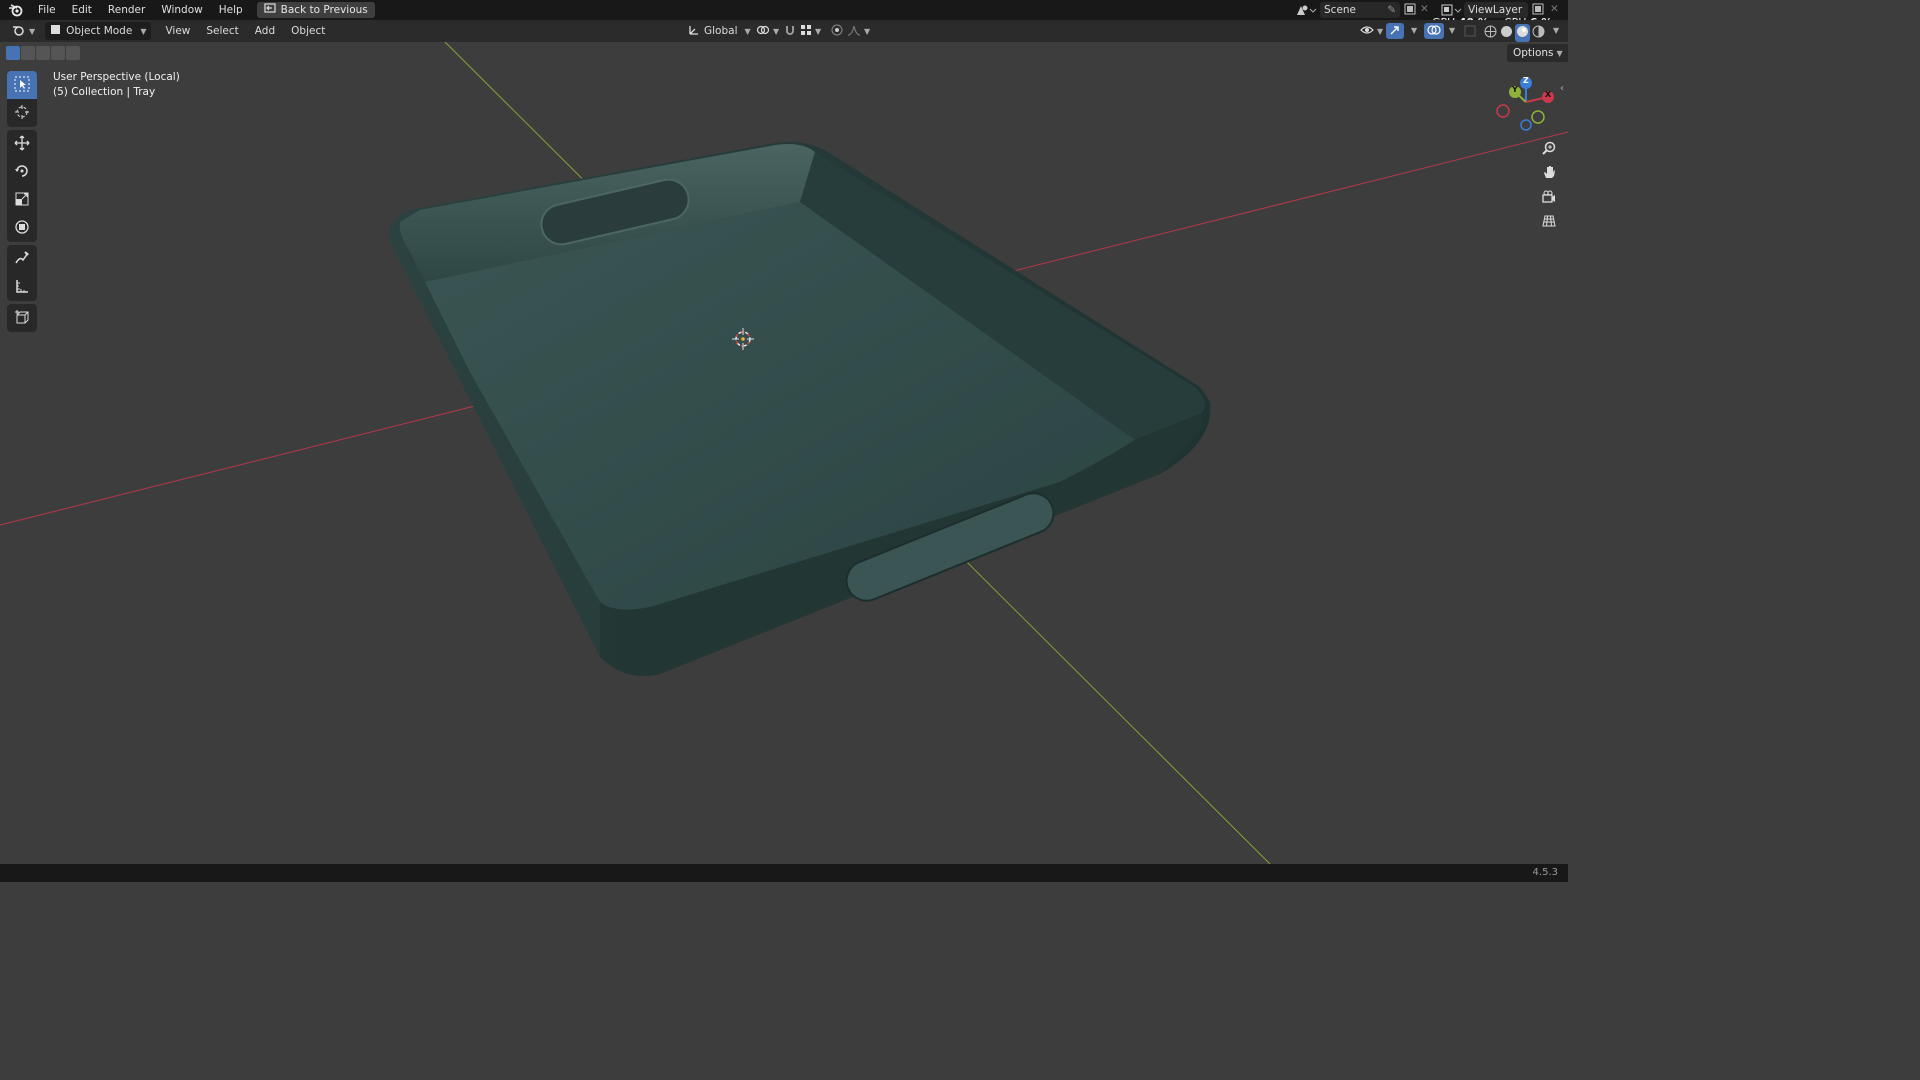 The width and height of the screenshot is (1920, 1080). What do you see at coordinates (58, 53) in the screenshot?
I see `select-invert-icon` at bounding box center [58, 53].